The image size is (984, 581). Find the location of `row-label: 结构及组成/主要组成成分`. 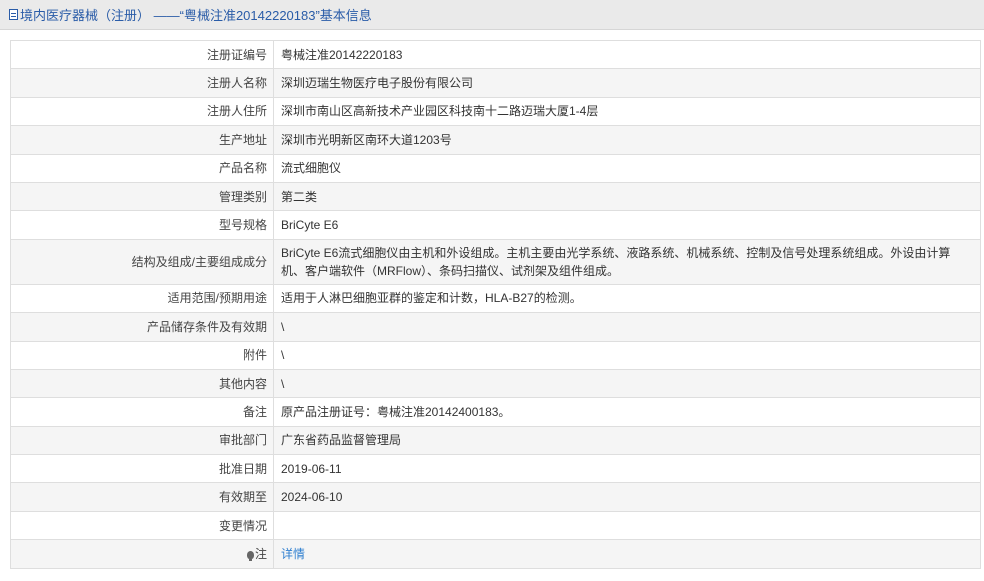

row-label: 结构及组成/主要组成成分 is located at coordinates (142, 261).